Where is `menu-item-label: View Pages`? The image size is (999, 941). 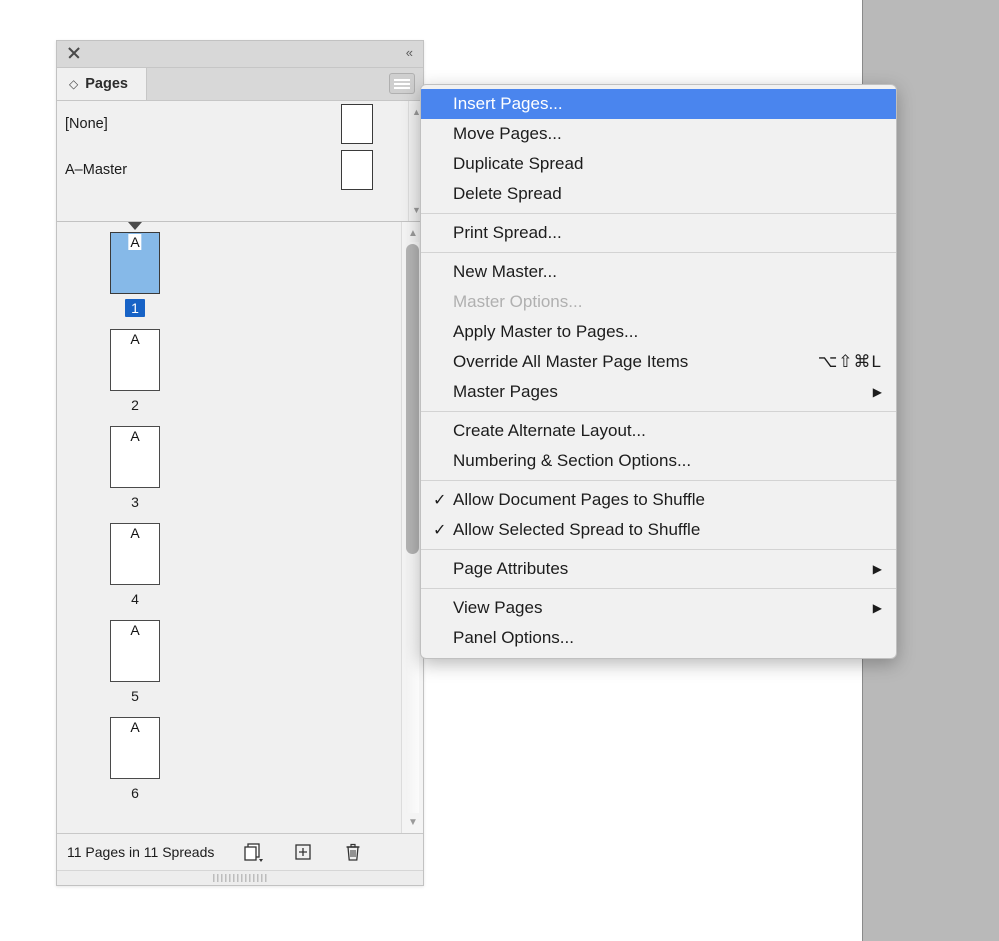 menu-item-label: View Pages is located at coordinates (498, 607).